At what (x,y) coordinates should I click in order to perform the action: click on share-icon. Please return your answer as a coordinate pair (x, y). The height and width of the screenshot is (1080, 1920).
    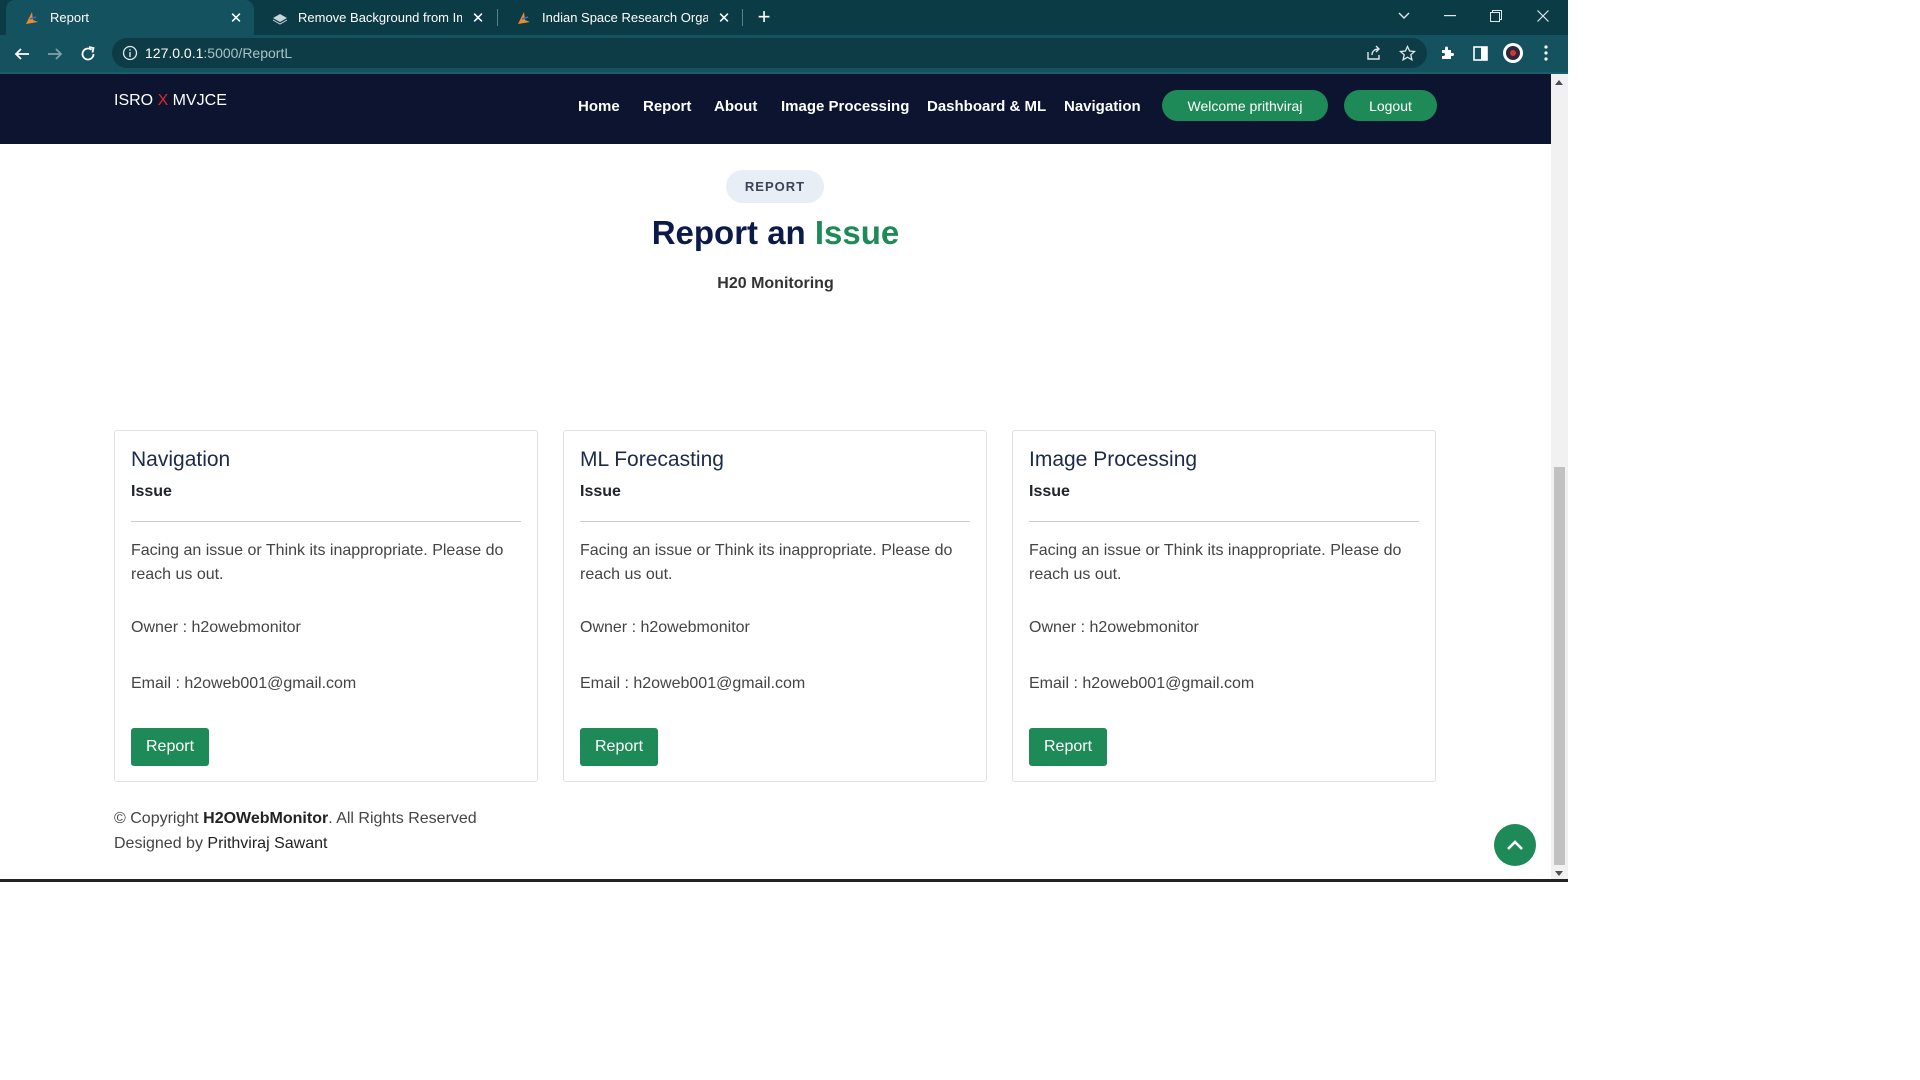
    Looking at the image, I should click on (1374, 53).